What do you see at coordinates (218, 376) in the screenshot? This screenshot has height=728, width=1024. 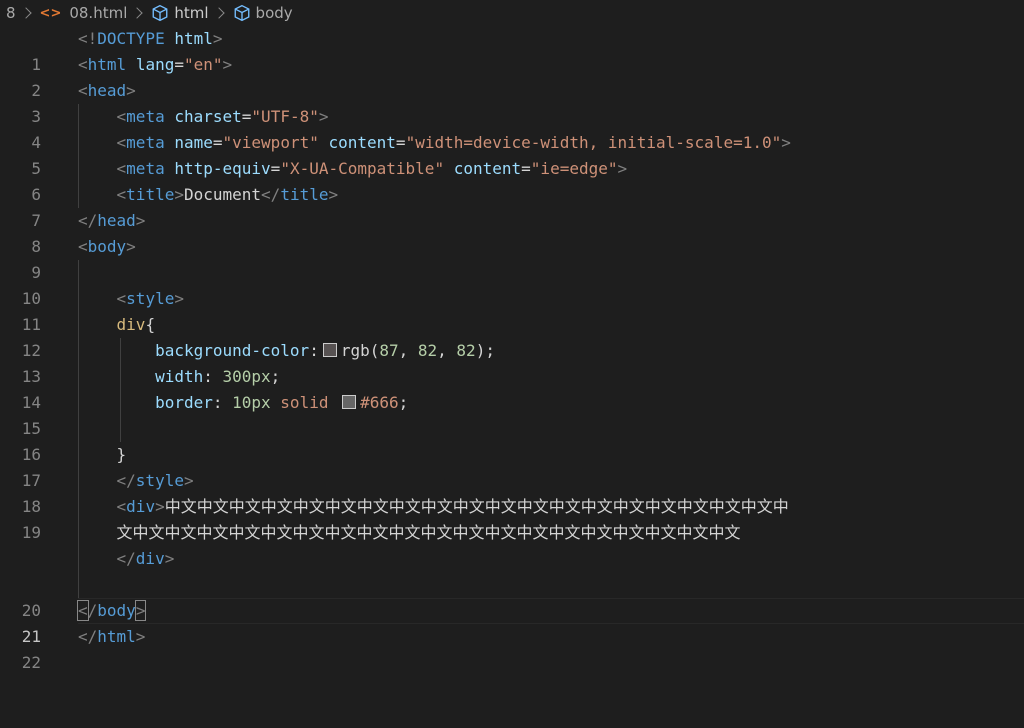 I see `line-content: width: 300px;` at bounding box center [218, 376].